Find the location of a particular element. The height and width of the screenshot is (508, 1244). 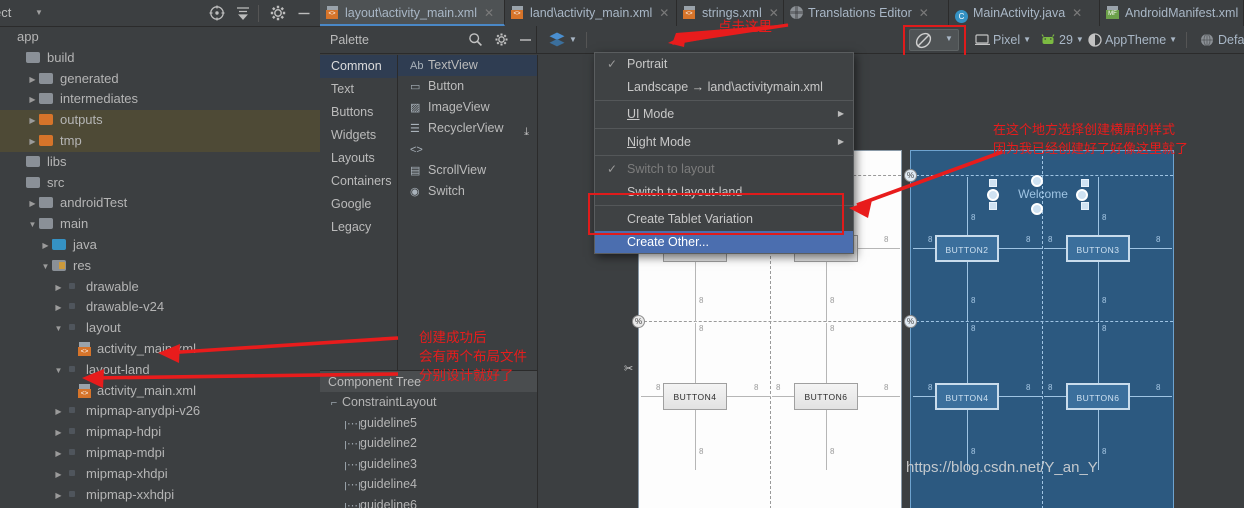

component-tree-node: ꞁ⋯ꞁguideline2 is located at coordinates (428, 443).